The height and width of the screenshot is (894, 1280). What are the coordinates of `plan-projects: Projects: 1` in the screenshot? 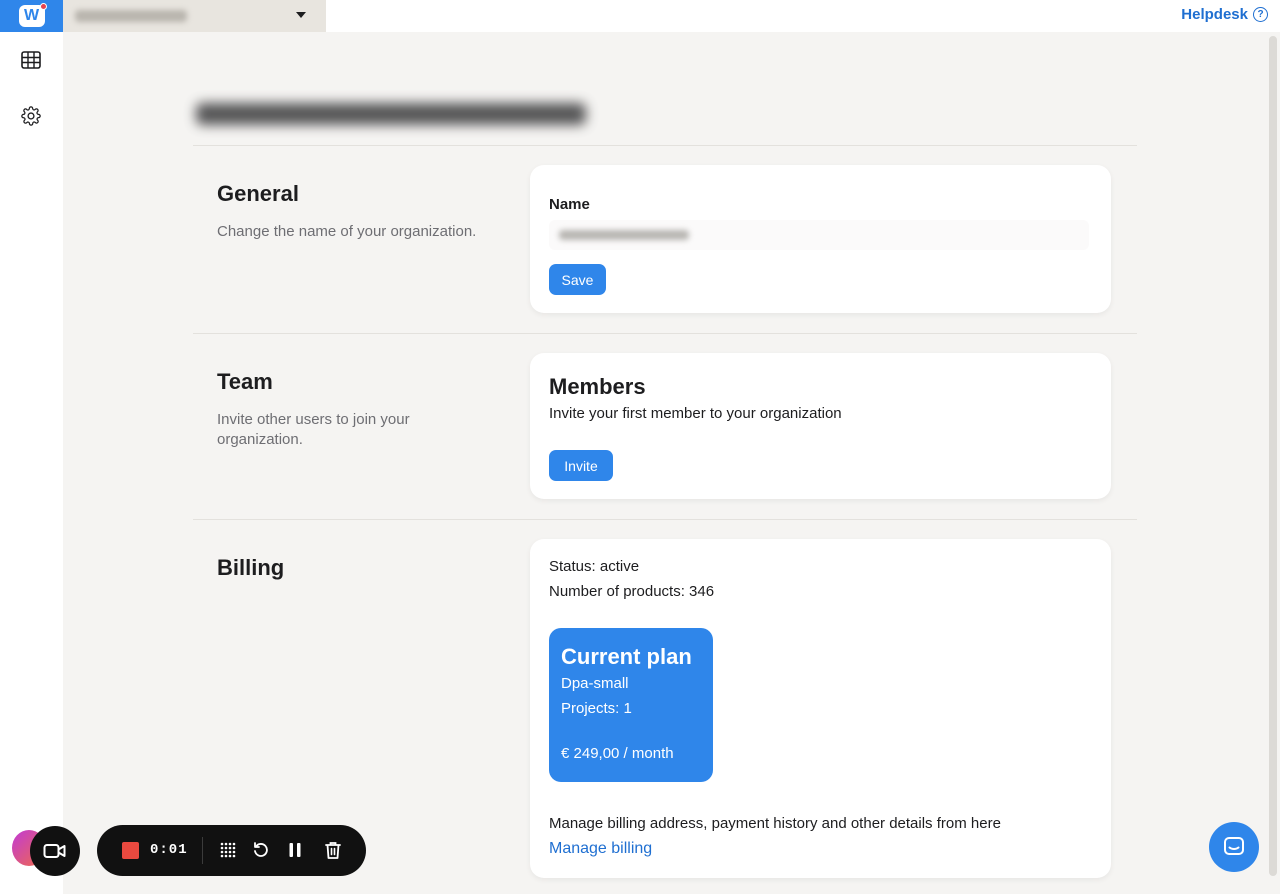 It's located at (596, 708).